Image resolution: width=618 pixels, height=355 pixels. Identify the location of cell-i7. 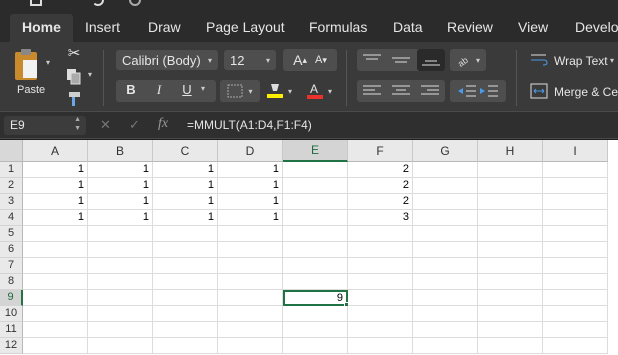
(575, 266).